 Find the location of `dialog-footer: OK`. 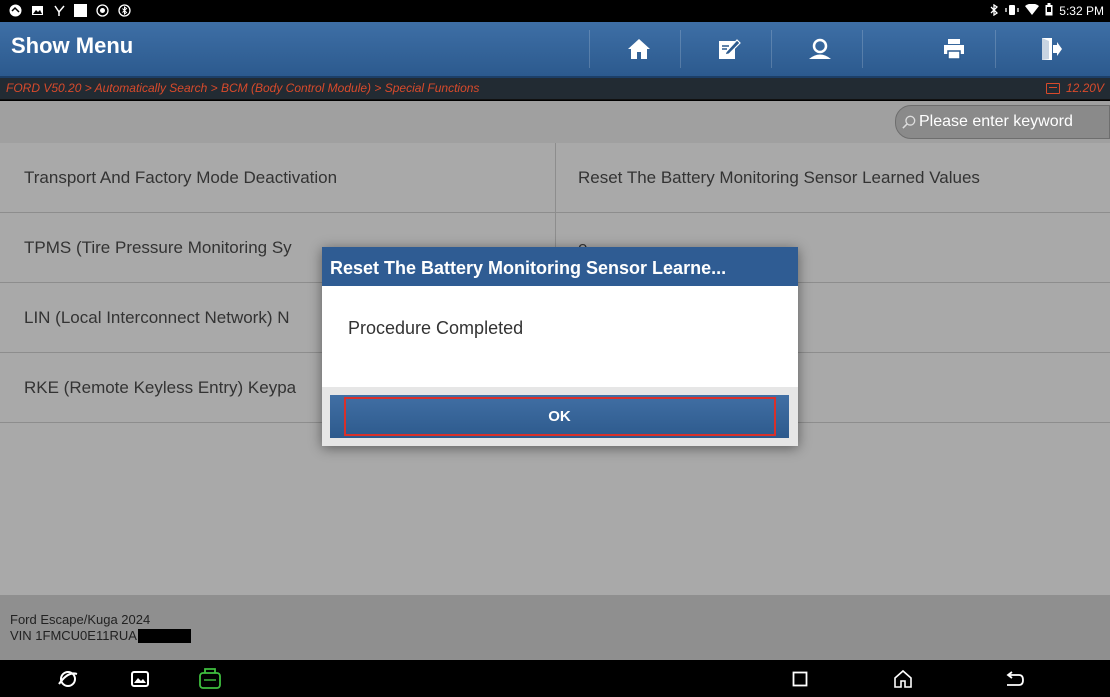

dialog-footer: OK is located at coordinates (560, 416).